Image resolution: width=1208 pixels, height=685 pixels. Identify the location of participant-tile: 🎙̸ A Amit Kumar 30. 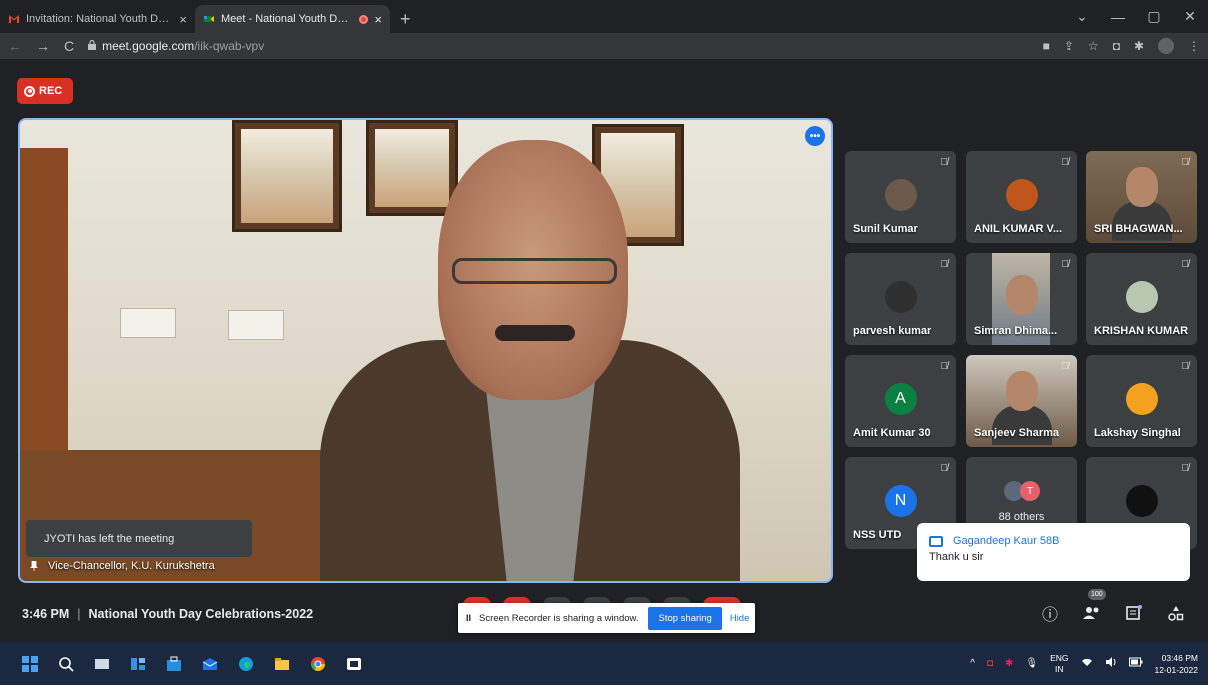
(900, 401).